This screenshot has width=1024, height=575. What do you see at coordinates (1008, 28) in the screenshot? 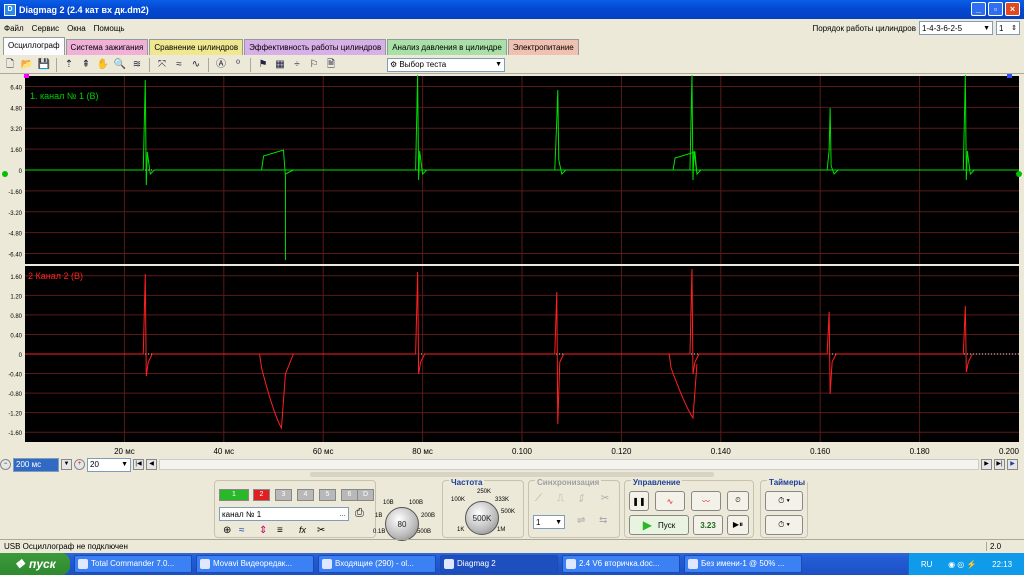
I see `cylinder-spin: 1 ⇕` at bounding box center [1008, 28].